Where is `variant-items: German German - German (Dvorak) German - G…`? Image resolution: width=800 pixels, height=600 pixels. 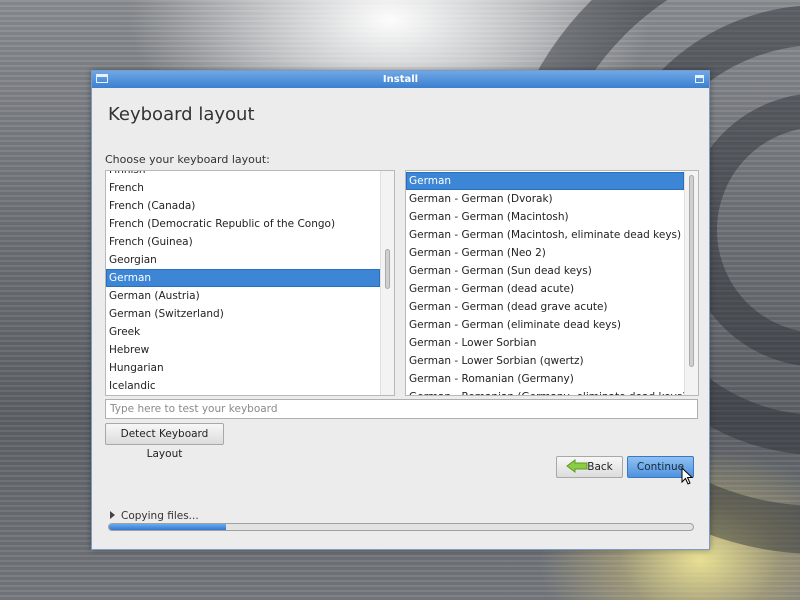
variant-items: German German - German (Dvorak) German - G… is located at coordinates (546, 283).